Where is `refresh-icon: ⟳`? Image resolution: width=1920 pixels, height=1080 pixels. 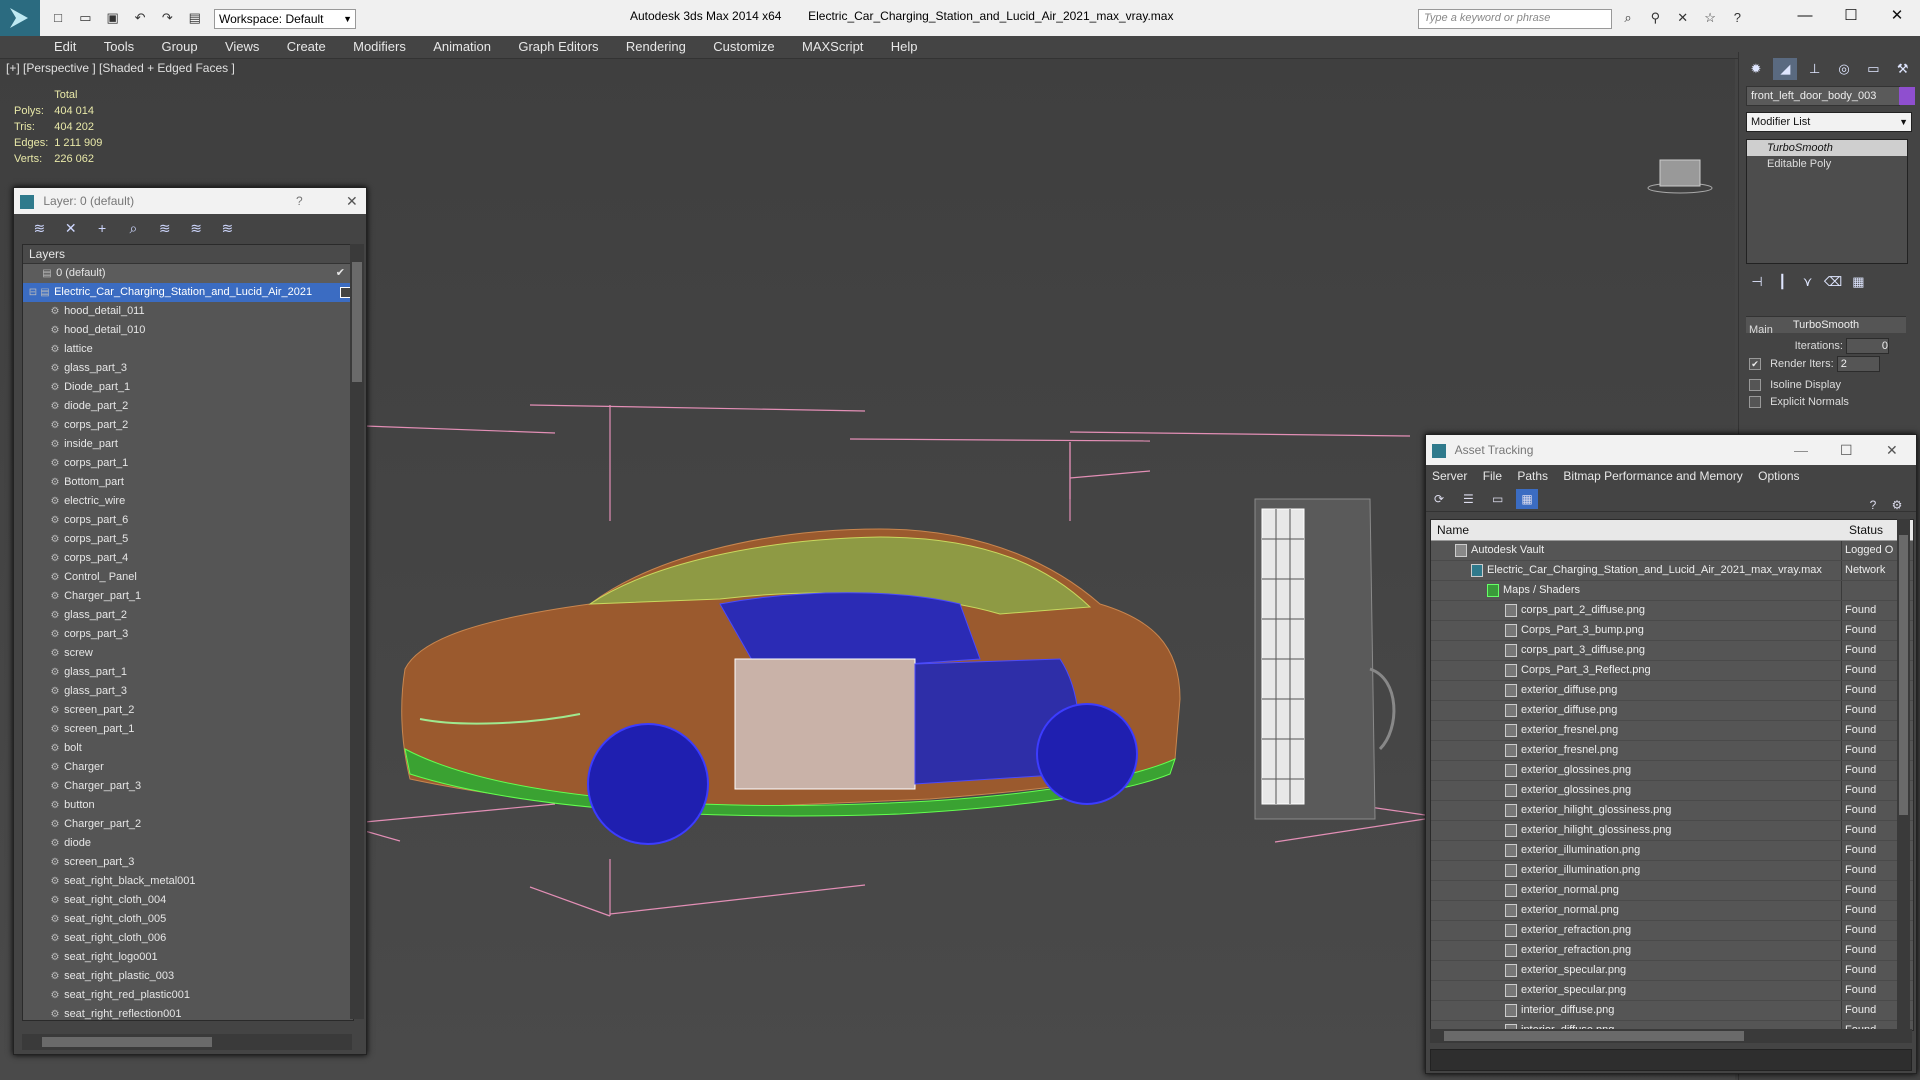 refresh-icon: ⟳ is located at coordinates (1439, 499).